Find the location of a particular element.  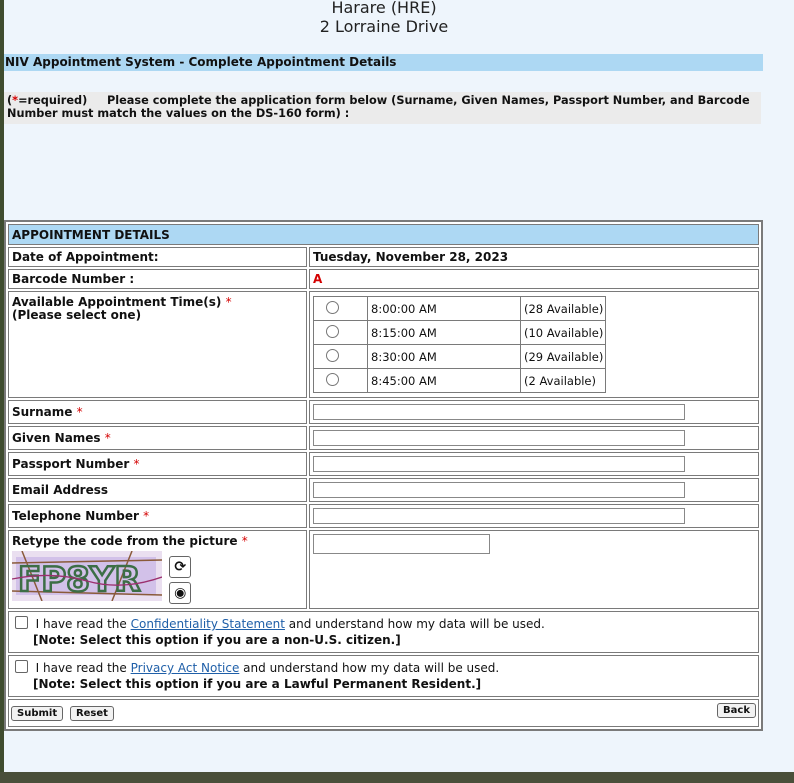

date-value: Tuesday, November 28, 2023 is located at coordinates (534, 257).